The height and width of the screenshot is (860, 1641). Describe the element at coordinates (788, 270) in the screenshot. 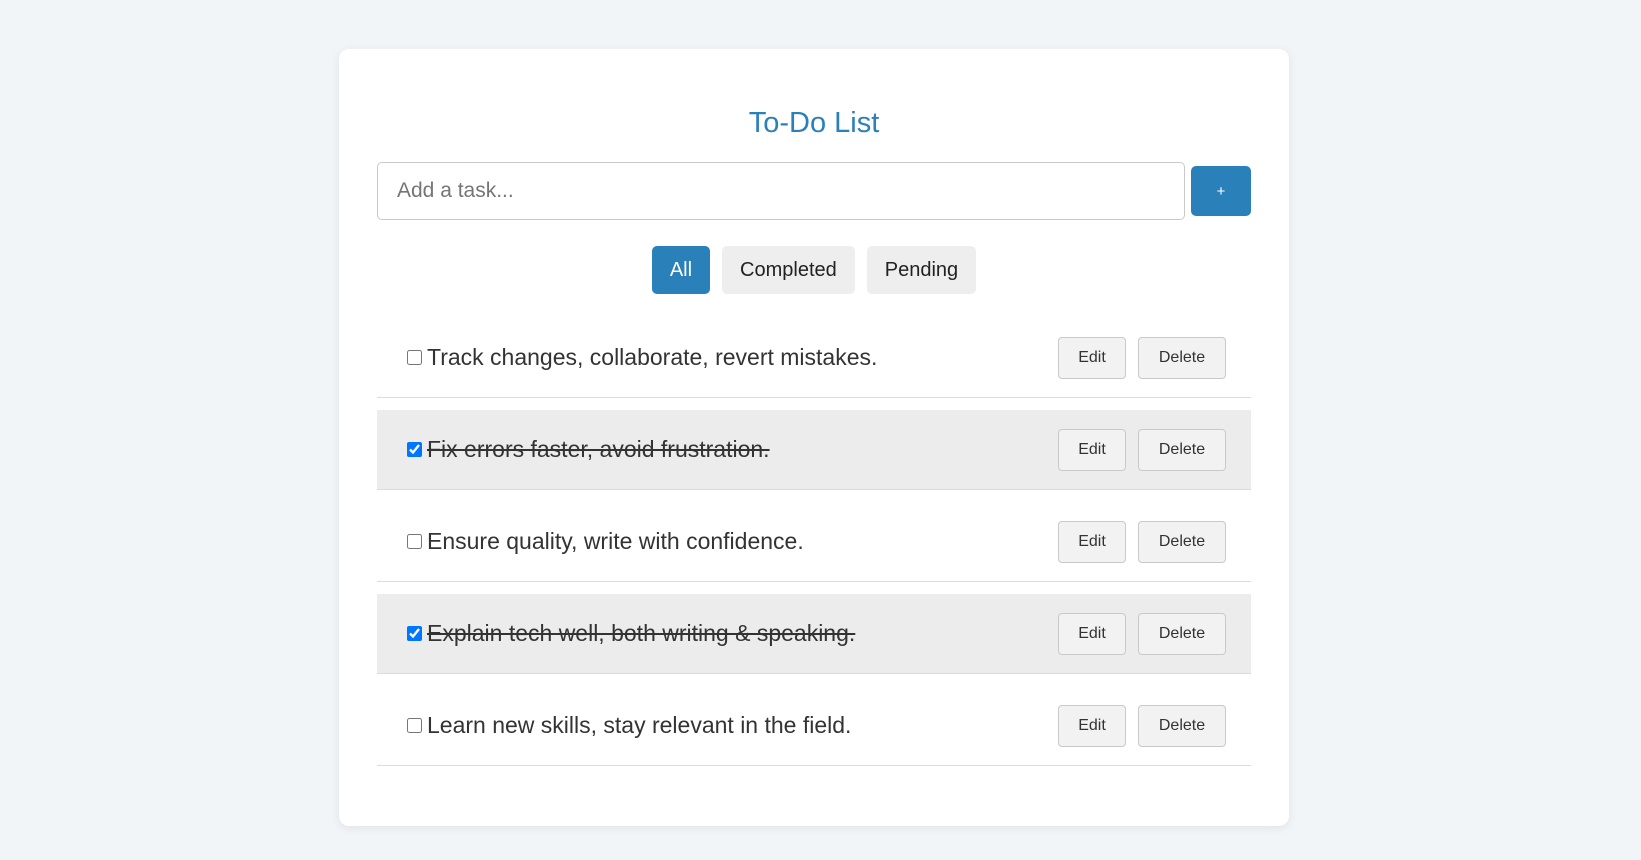

I see `filter-completed-button: Completed` at that location.